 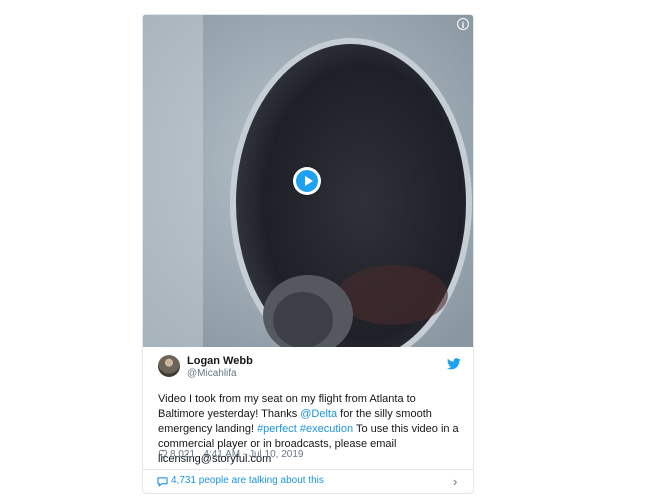 What do you see at coordinates (277, 429) in the screenshot?
I see `hashtag-link: #perfect` at bounding box center [277, 429].